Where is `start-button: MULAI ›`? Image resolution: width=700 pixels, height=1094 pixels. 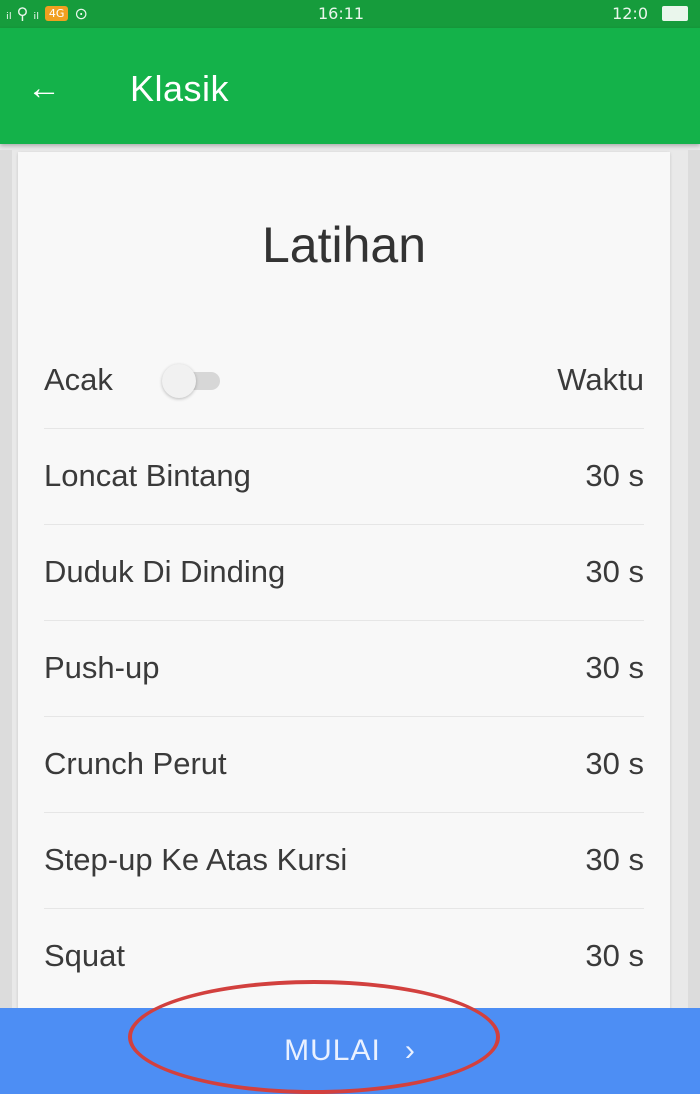 start-button: MULAI › is located at coordinates (350, 1051).